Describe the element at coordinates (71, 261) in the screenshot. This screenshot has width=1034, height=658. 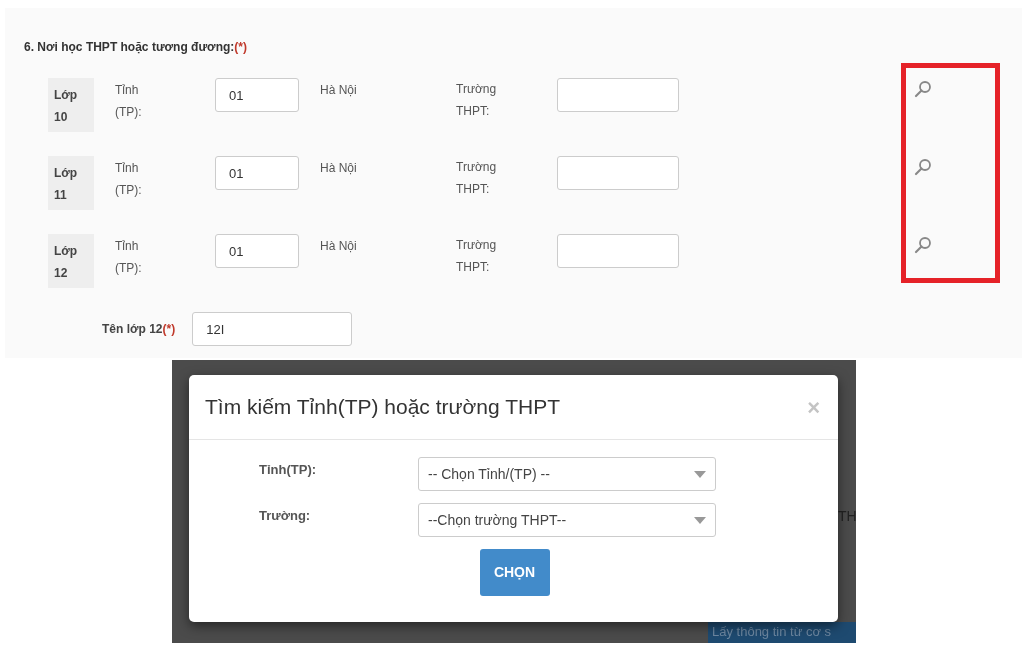
I see `grade-label: Lớp 12` at that location.